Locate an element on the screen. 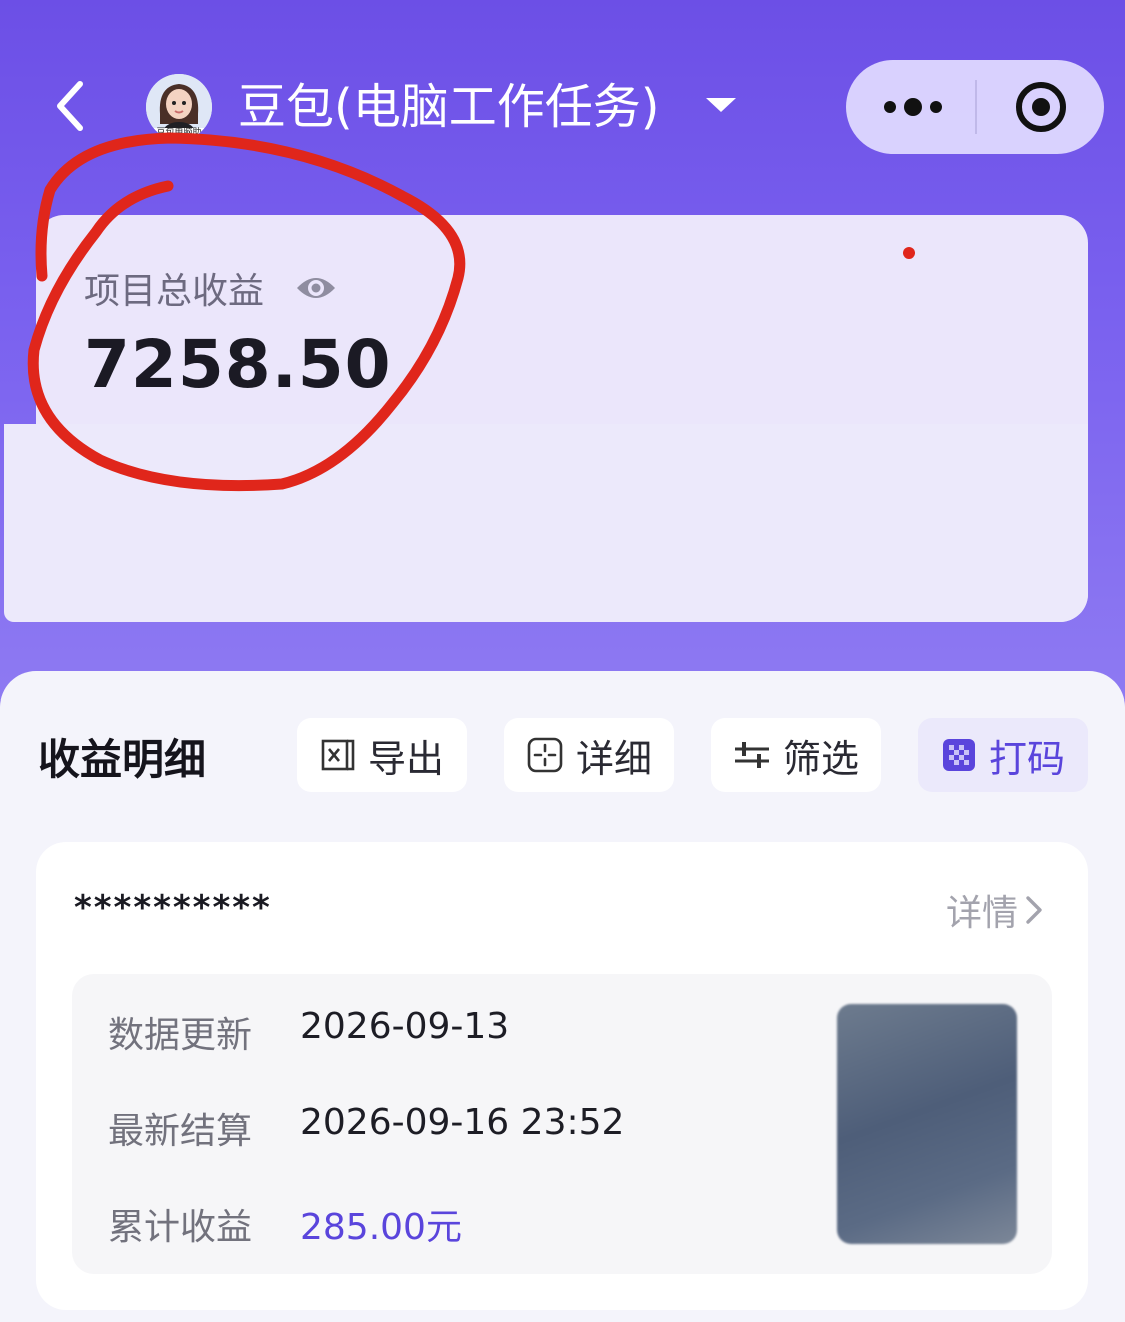 Image resolution: width=1125 pixels, height=1322 pixels. summary-card-lower is located at coordinates (546, 523).